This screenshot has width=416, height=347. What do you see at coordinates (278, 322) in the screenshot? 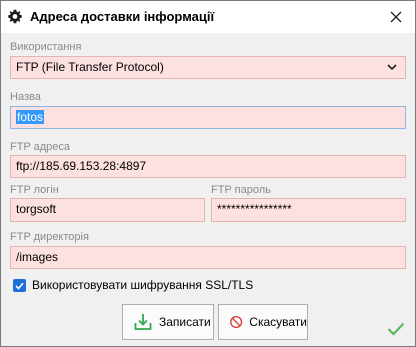
I see `cancel-button-label: Скасувати` at bounding box center [278, 322].